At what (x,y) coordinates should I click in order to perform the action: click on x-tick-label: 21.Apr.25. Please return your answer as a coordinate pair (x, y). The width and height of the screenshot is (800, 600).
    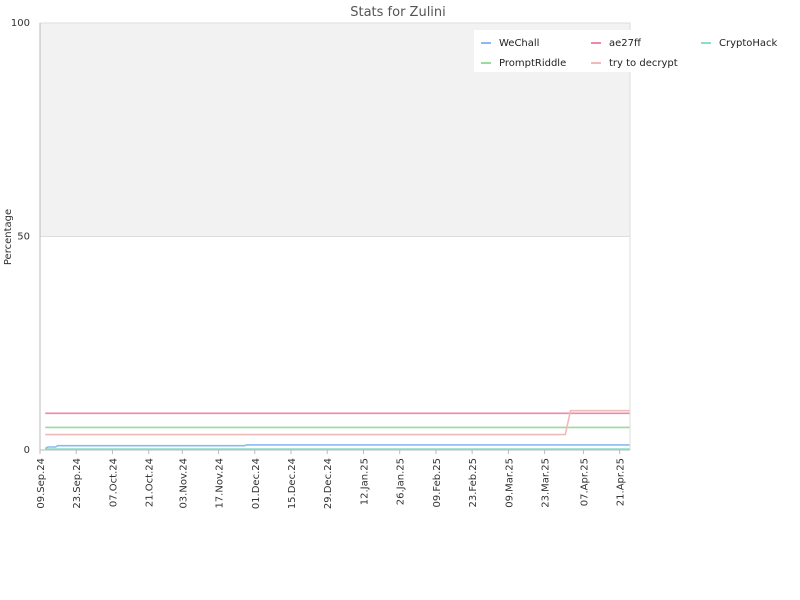
    Looking at the image, I should click on (621, 482).